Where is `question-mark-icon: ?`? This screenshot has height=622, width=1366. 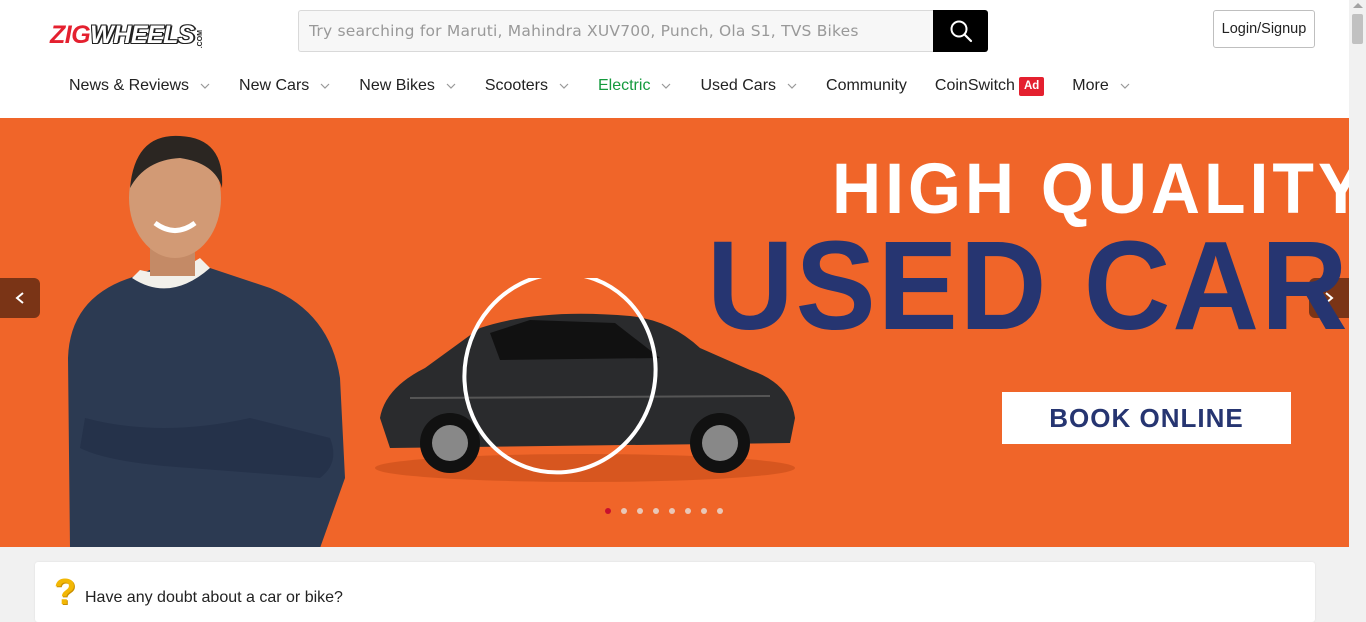 question-mark-icon: ? is located at coordinates (65, 591).